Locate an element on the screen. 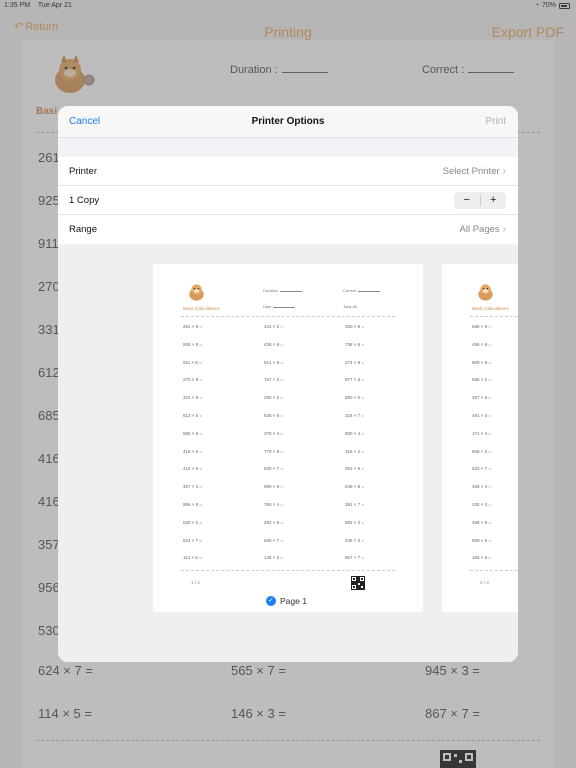  problem-cell: 985 × 8 = is located at coordinates (274, 487).